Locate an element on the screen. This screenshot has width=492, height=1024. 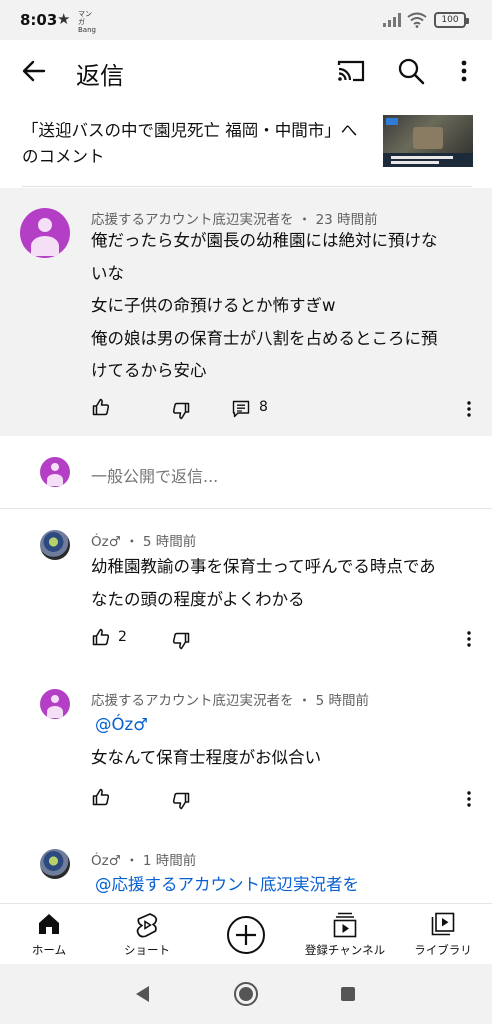
video-thumbnail is located at coordinates (428, 141).